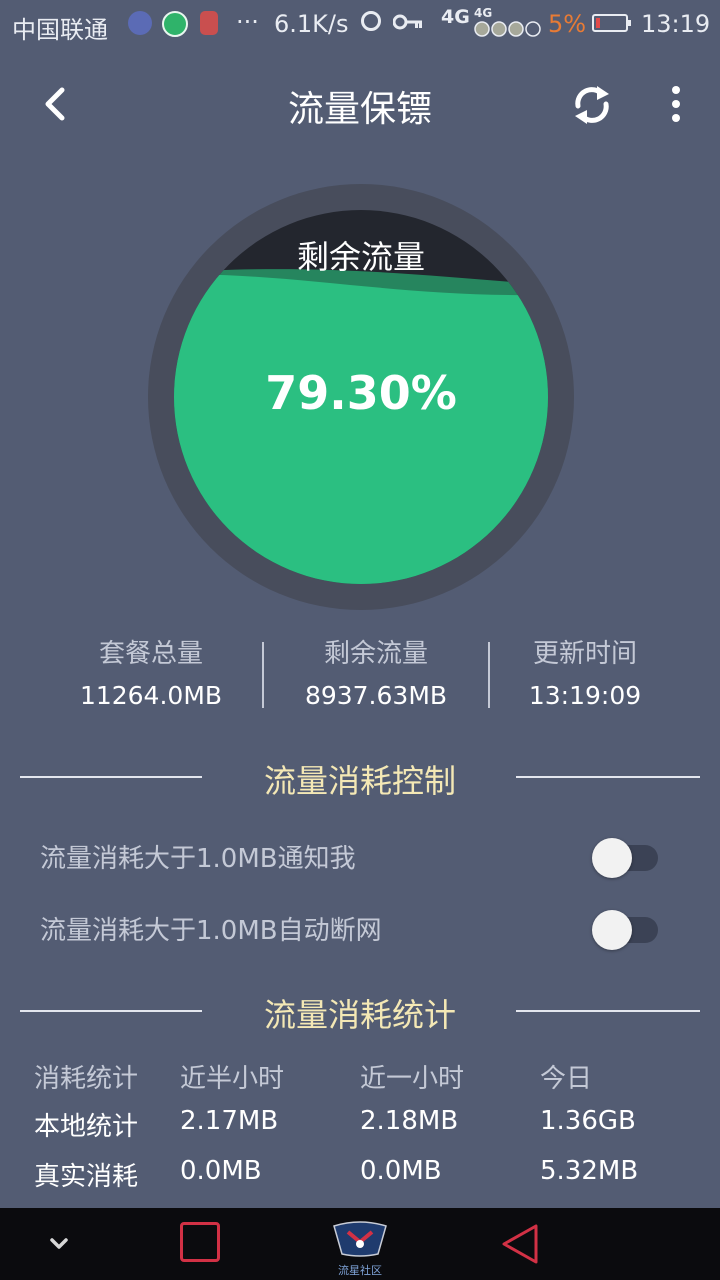 This screenshot has height=1280, width=720. Describe the element at coordinates (567, 24) in the screenshot. I see `battery-percent: 5%` at that location.